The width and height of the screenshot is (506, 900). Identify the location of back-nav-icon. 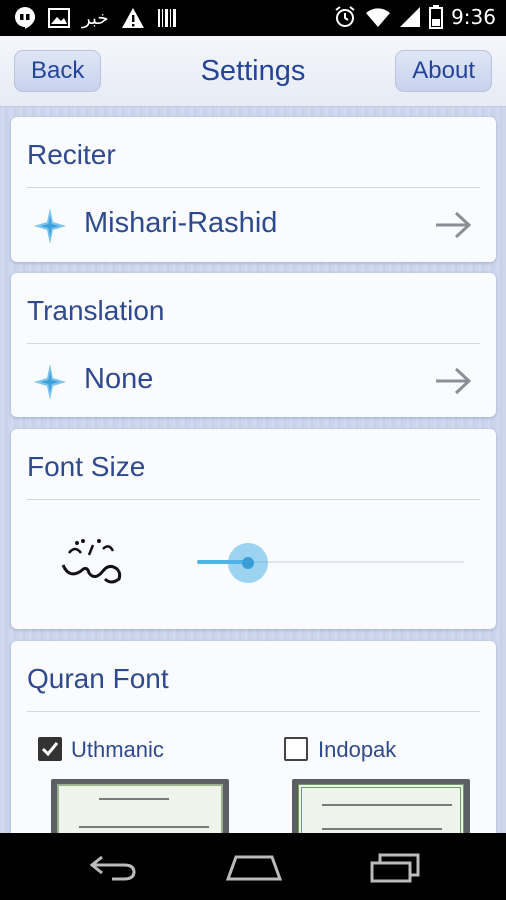
(113, 867).